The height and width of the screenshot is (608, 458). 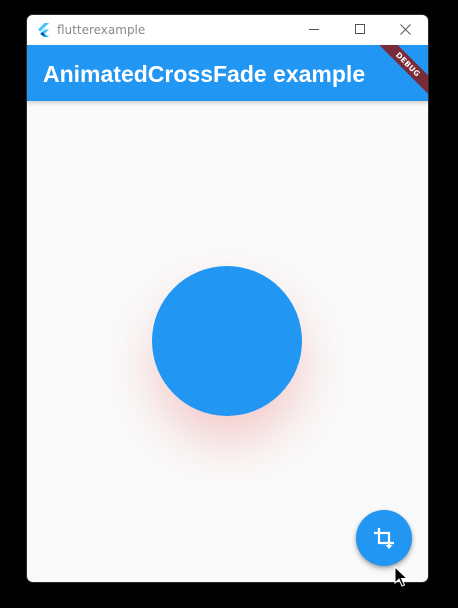 I want to click on title-bar: flutterexample, so click(x=227, y=30).